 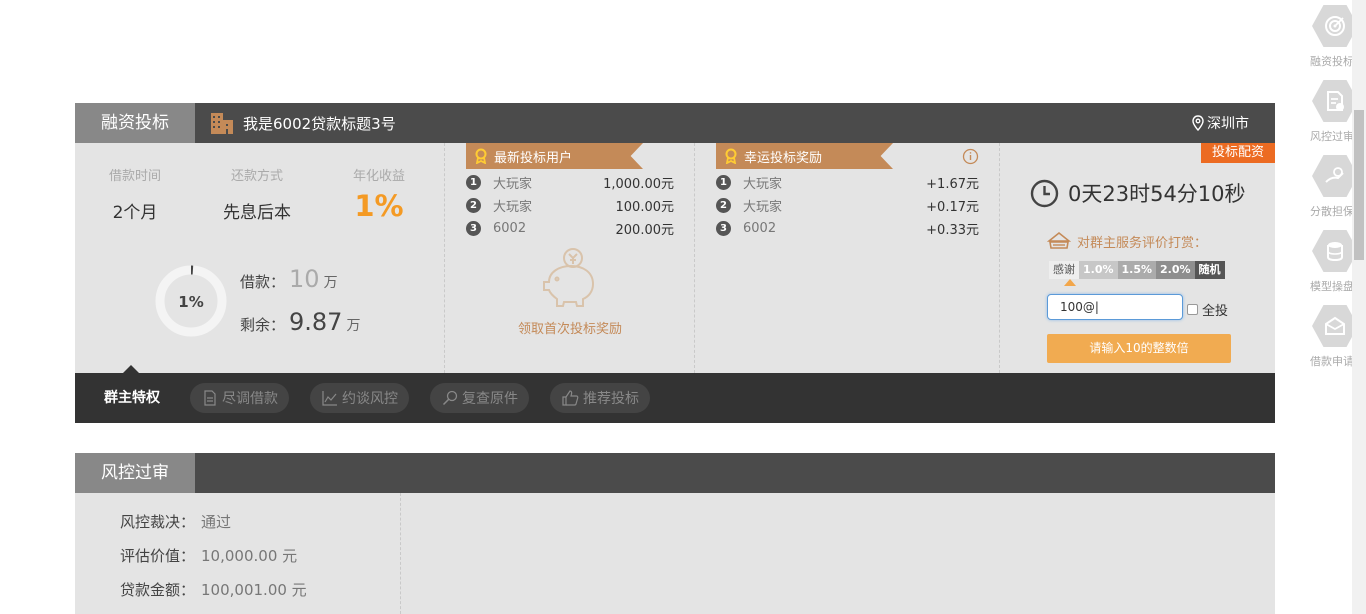 What do you see at coordinates (490, 399) in the screenshot?
I see `tab-label: 复查原件` at bounding box center [490, 399].